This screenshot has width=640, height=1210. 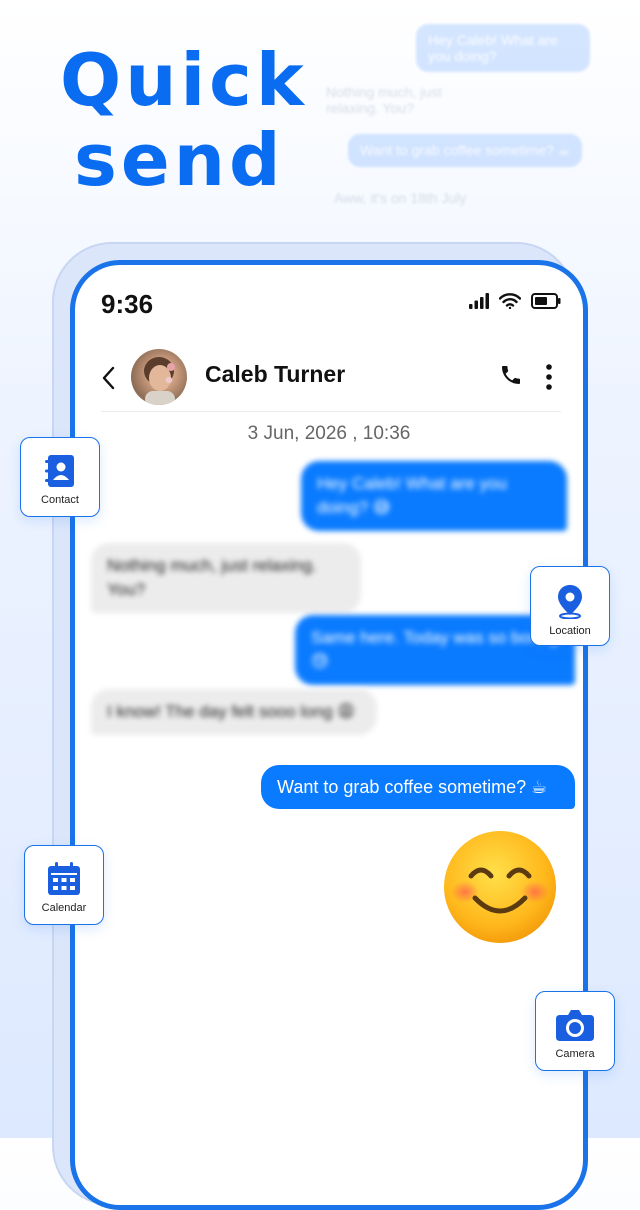 I want to click on bg-bubble-2: Nothing much, just relaxing. You?, so click(x=384, y=100).